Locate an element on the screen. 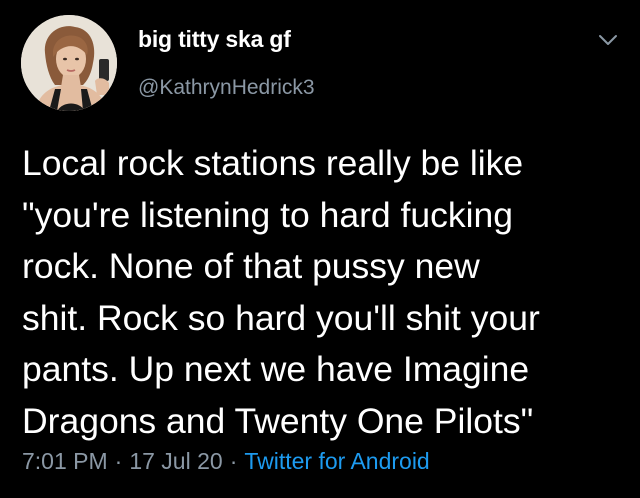  tweet-source-link: Twitter for Android is located at coordinates (336, 461).